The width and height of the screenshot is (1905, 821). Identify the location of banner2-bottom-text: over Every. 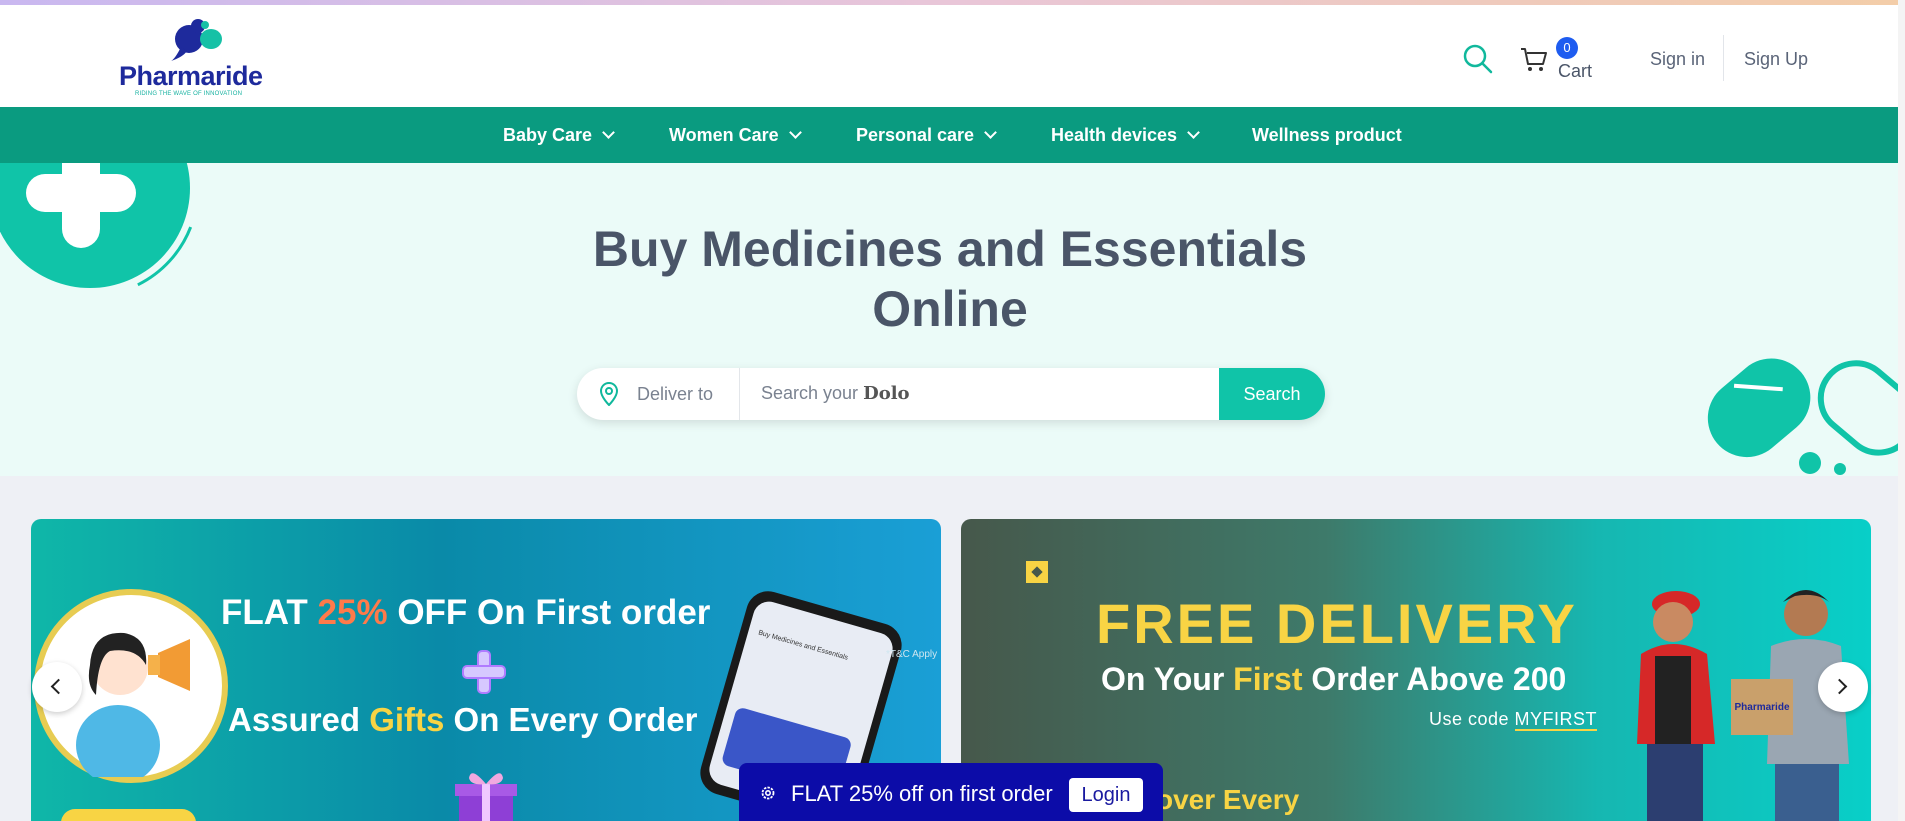
(1228, 799).